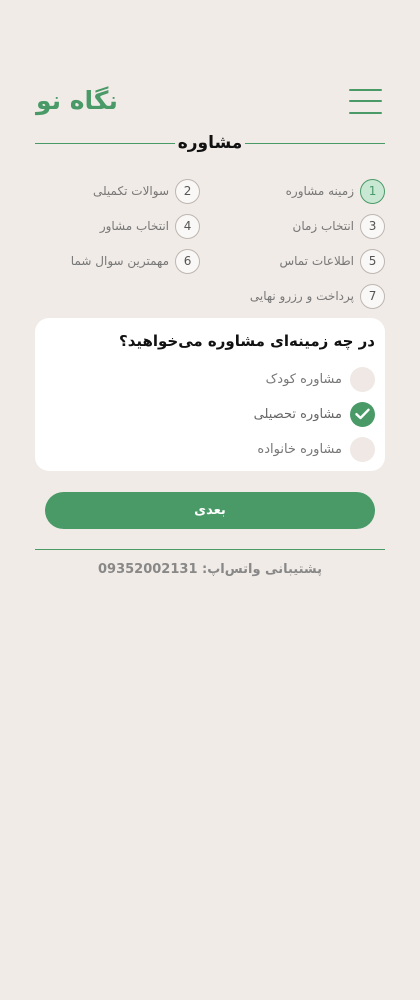  I want to click on page-title-row: مشاوره, so click(210, 143).